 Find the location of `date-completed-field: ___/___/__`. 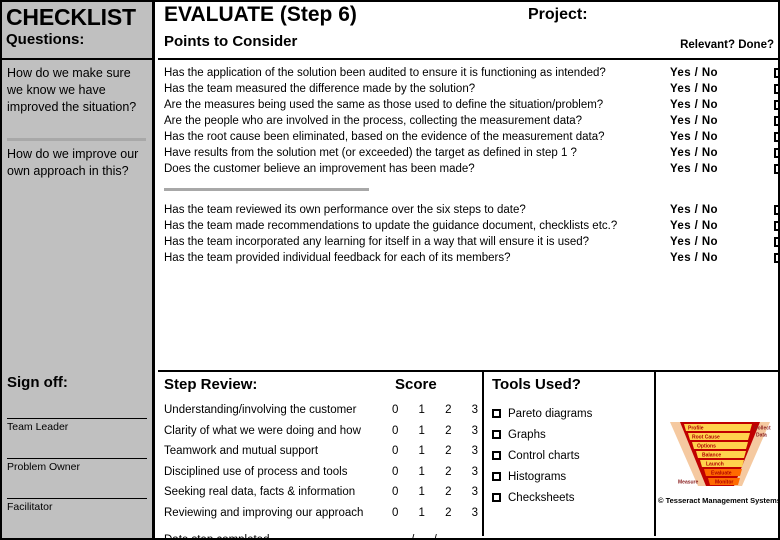

date-completed-field: ___/___/__ is located at coordinates (421, 535).